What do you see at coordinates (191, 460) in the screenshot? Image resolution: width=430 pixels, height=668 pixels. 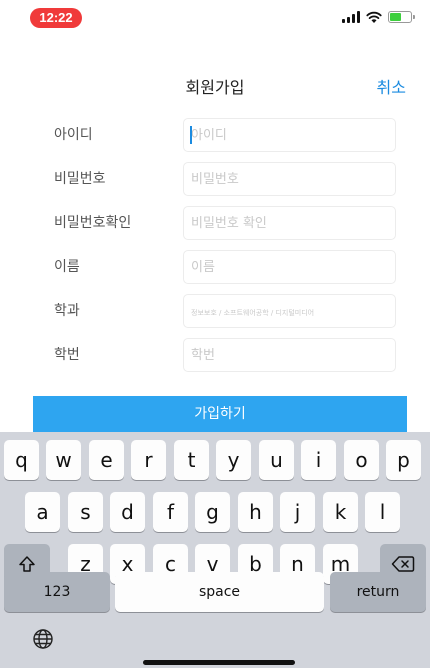 I see `key-t: t` at bounding box center [191, 460].